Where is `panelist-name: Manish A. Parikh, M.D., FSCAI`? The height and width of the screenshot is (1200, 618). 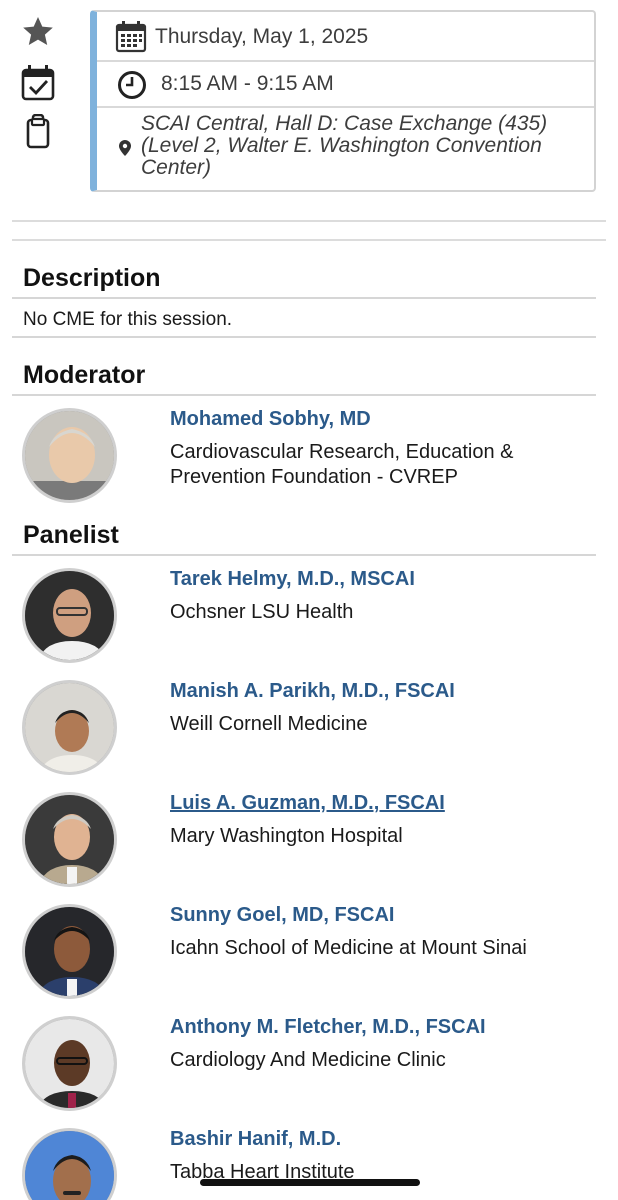
panelist-name: Manish A. Parikh, M.D., FSCAI is located at coordinates (312, 691).